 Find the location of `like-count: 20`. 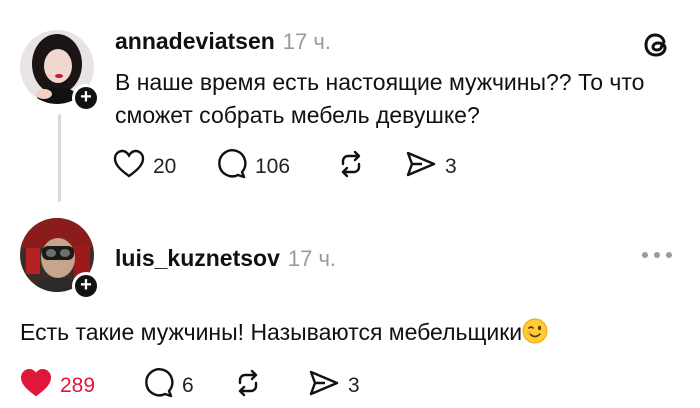

like-count: 20 is located at coordinates (165, 166).